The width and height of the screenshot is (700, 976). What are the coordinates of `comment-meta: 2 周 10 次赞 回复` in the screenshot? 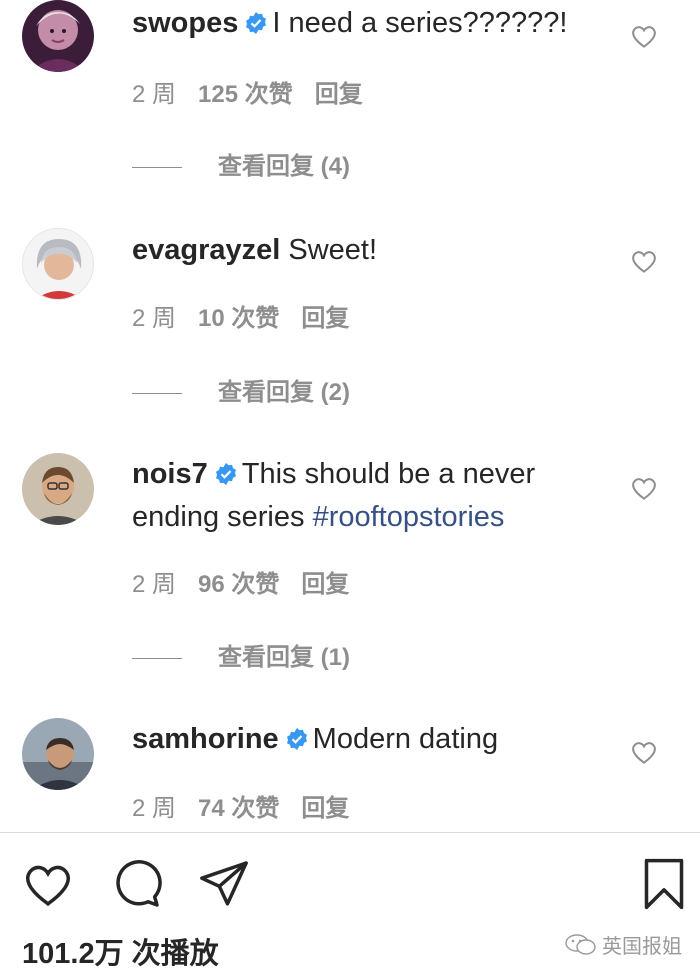 It's located at (251, 315).